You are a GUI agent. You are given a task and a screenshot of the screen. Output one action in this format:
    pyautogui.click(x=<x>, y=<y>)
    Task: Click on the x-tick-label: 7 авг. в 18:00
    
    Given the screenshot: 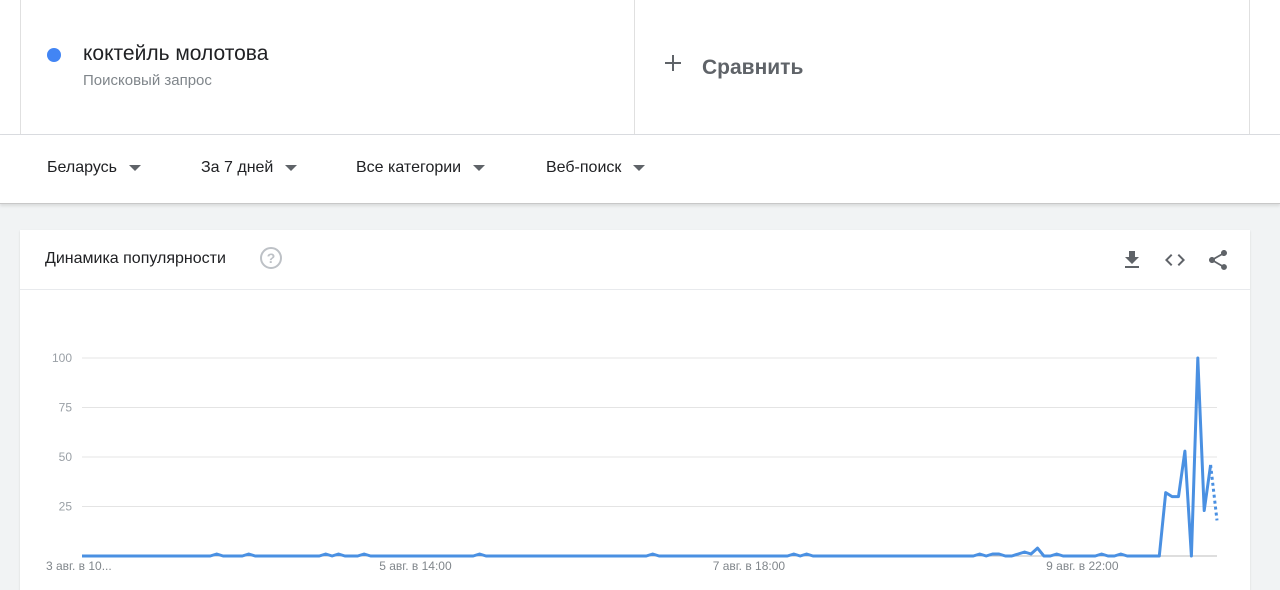 What is the action you would take?
    pyautogui.click(x=749, y=566)
    